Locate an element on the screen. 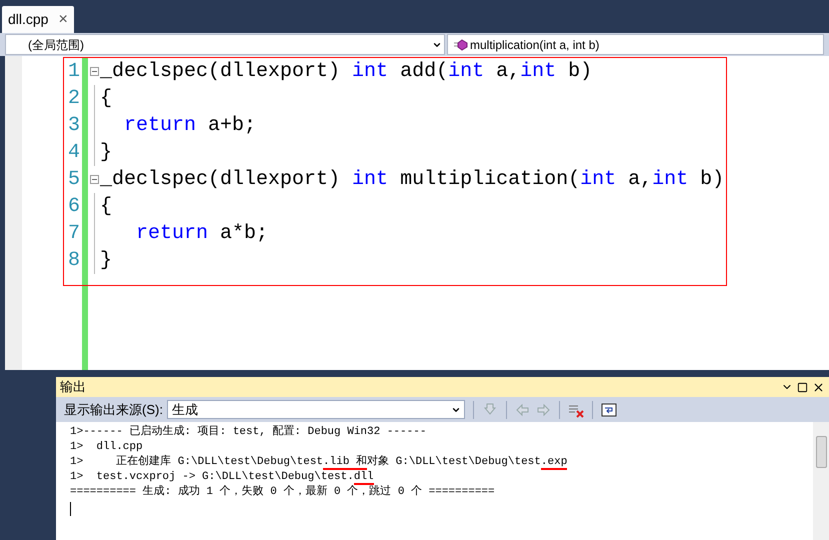  output-line: 1> test.vcxproj -> G:\DLL\test\Debug\test.dll is located at coordinates (222, 477).